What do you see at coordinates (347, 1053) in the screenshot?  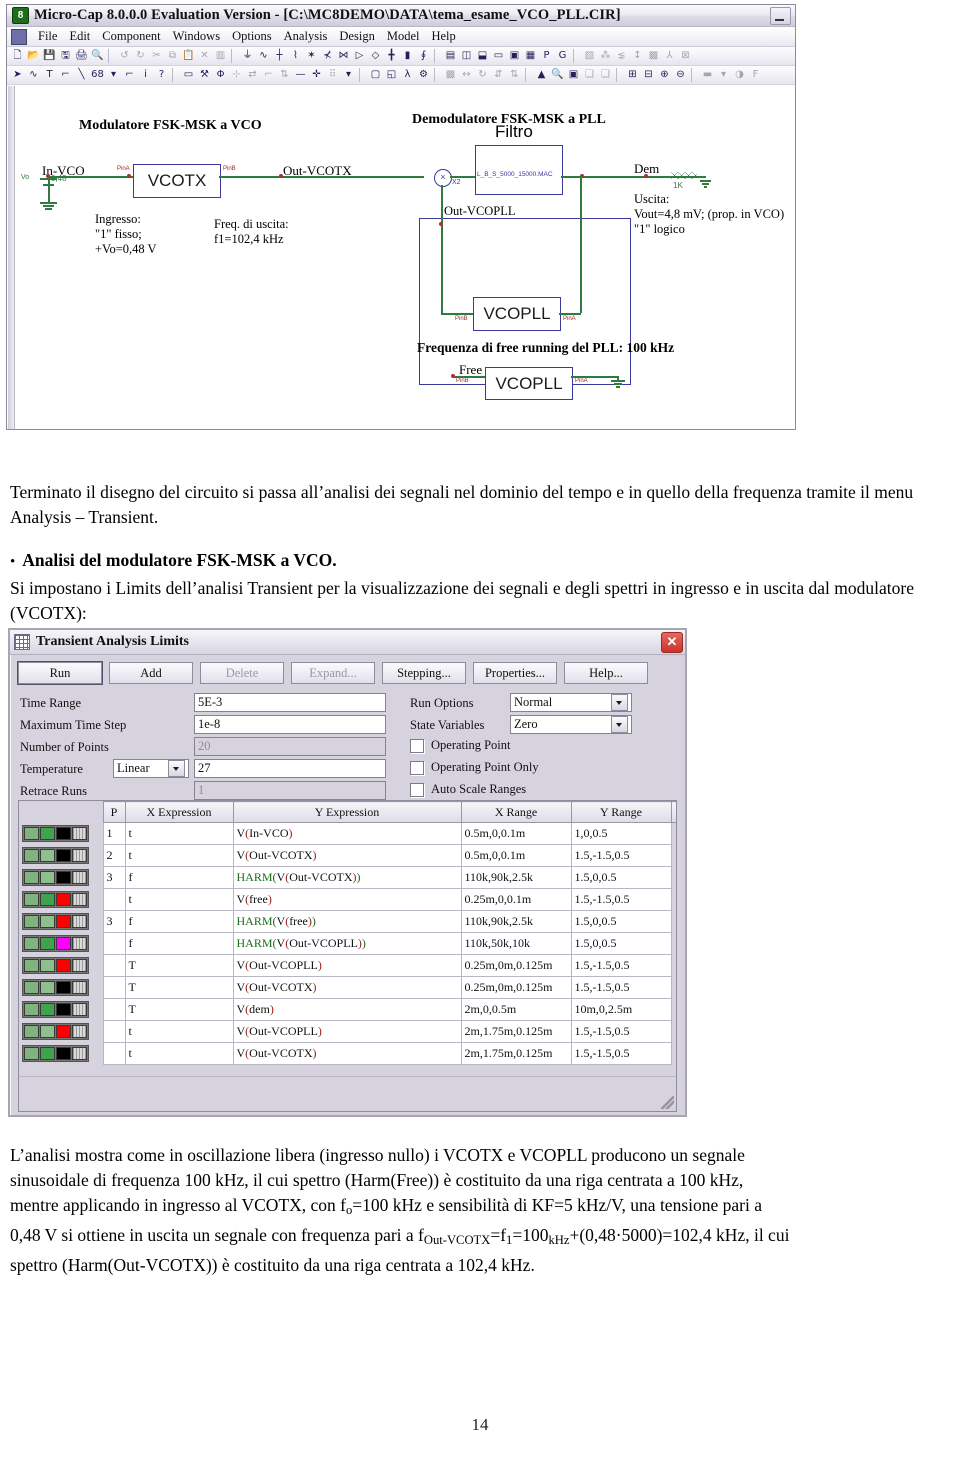 I see `table-row: t V(Out-VCOTX) 2m,1.75m,0.125m 1.5,-1.5,0.5` at bounding box center [347, 1053].